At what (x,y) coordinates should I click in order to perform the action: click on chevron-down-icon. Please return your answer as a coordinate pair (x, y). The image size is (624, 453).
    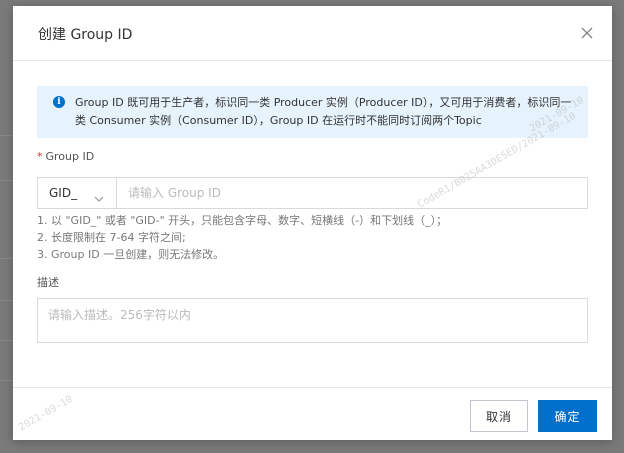
    Looking at the image, I should click on (99, 197).